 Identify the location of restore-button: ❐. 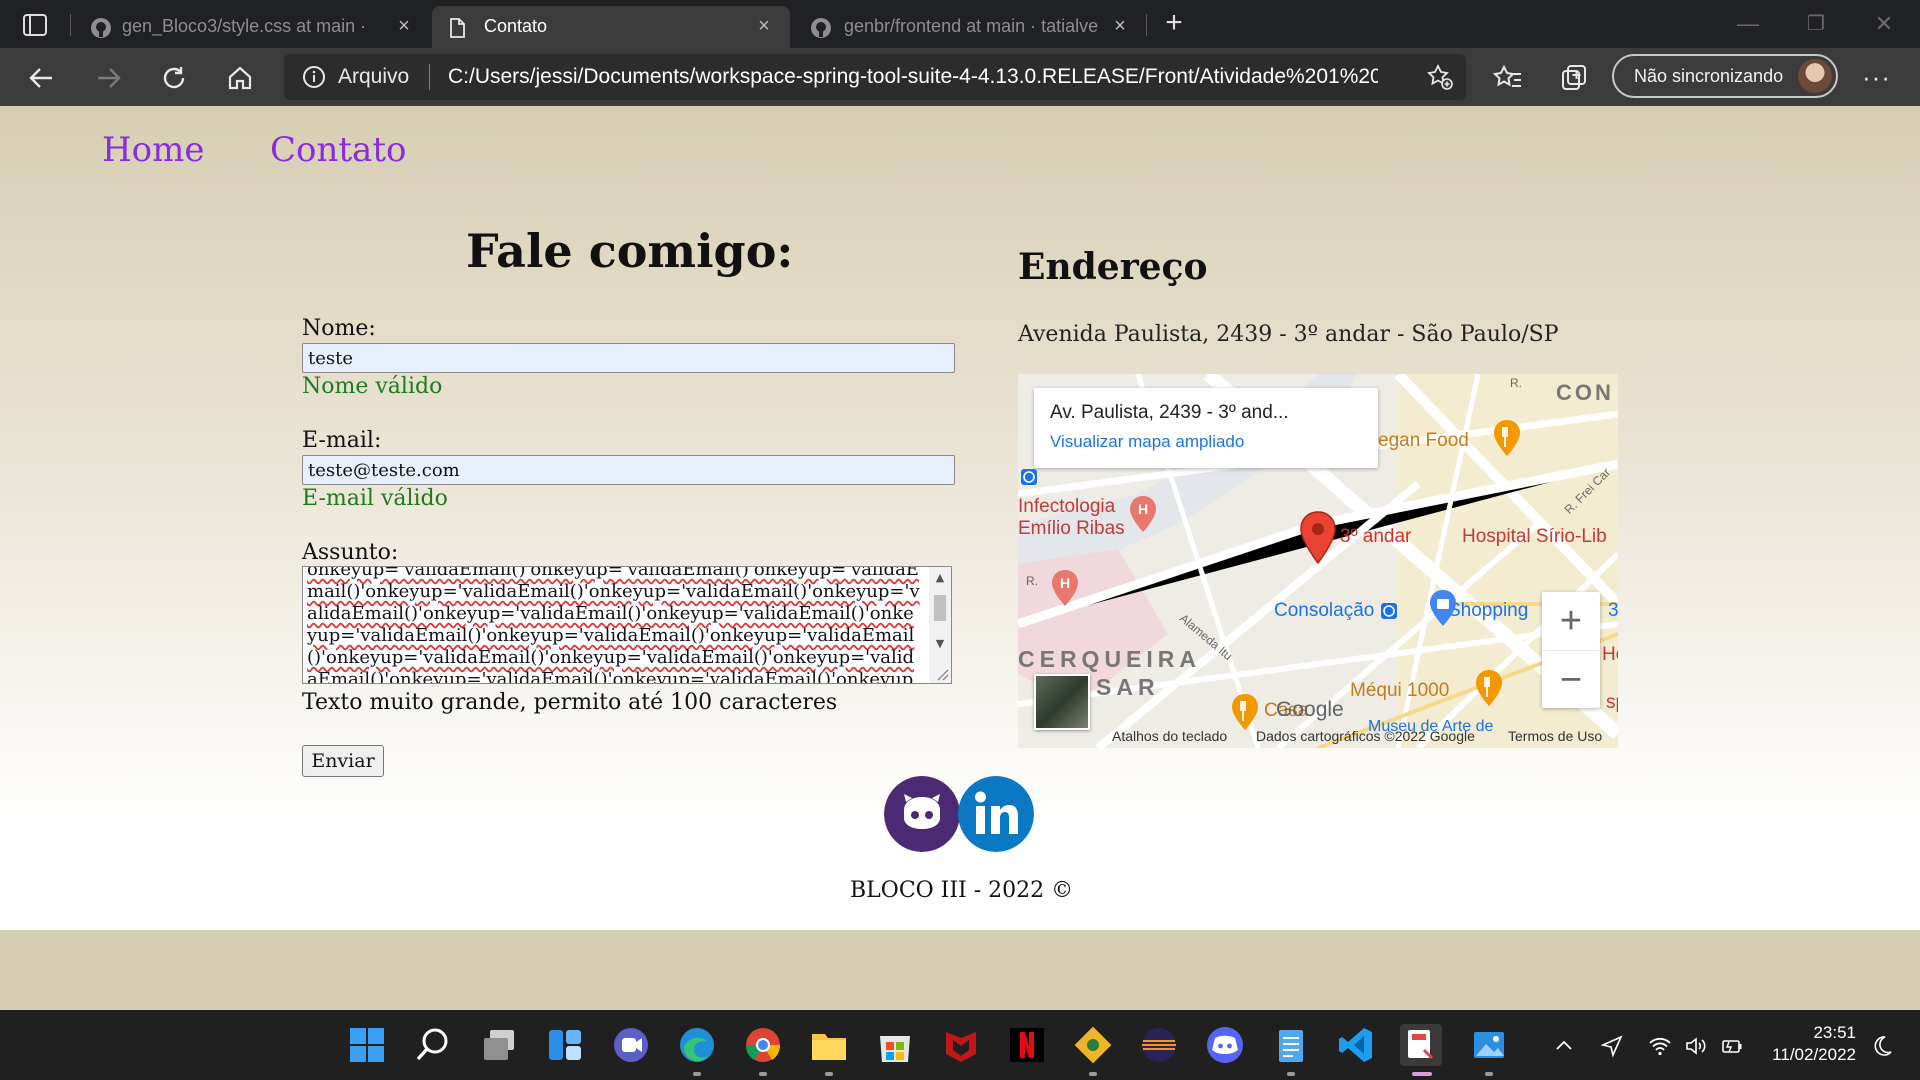
(1816, 24).